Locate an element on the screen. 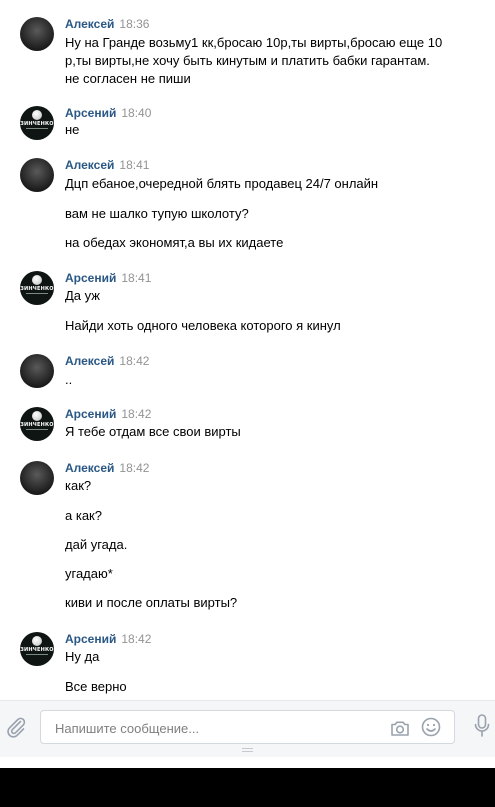 The height and width of the screenshot is (807, 495). microphone-icon is located at coordinates (482, 726).